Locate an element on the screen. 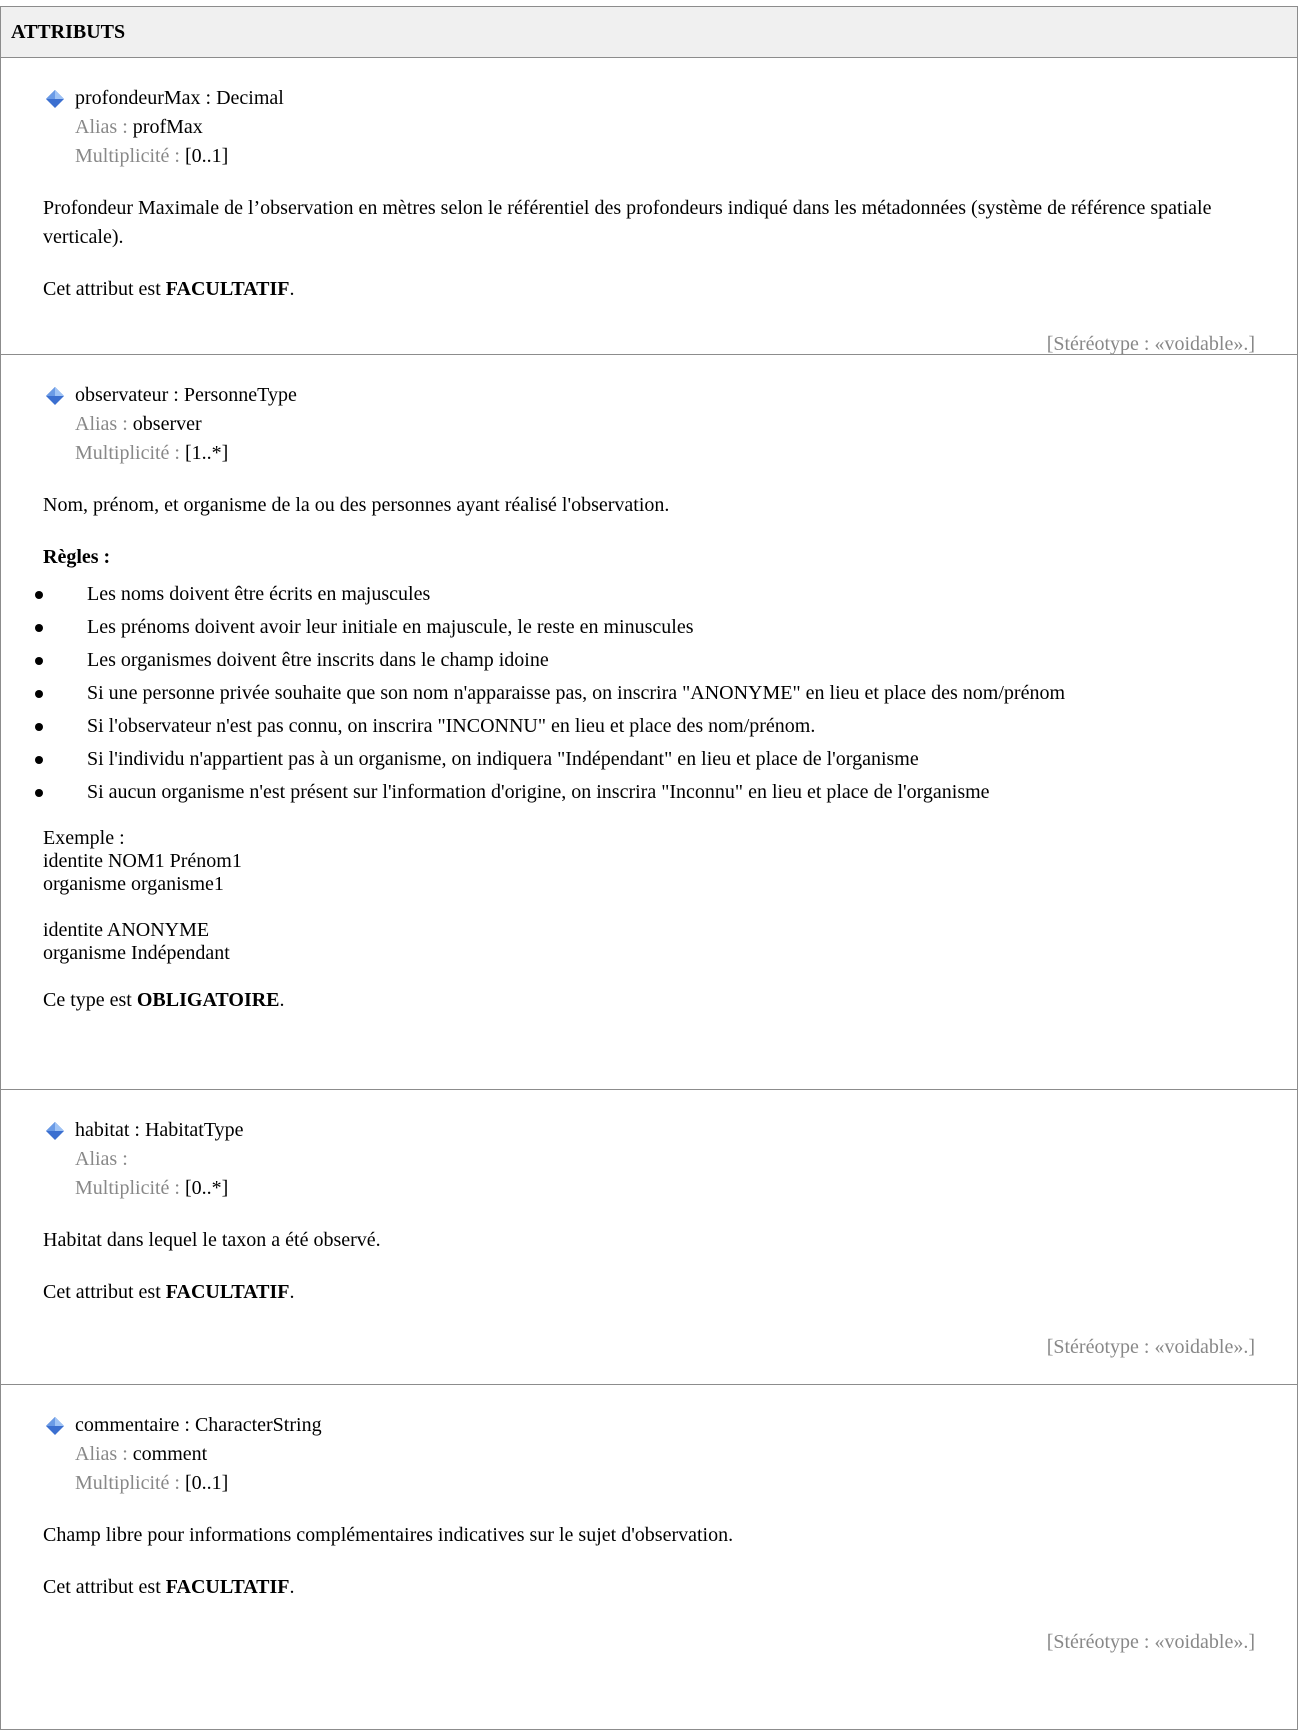  attribute-signature: profondeurMax : Decimal is located at coordinates (179, 98).